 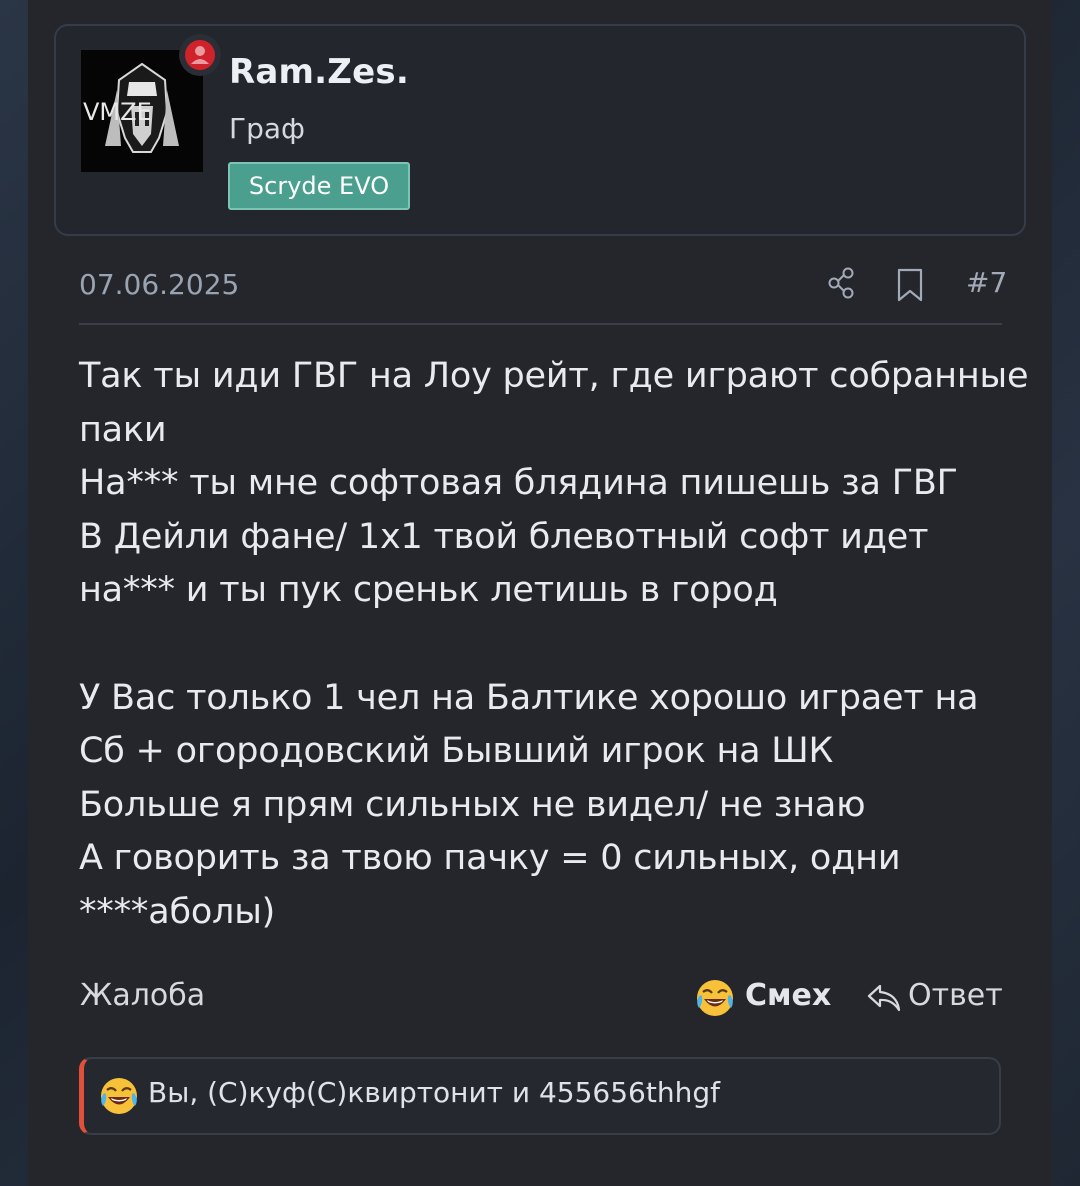 I want to click on post-body-line: паки, so click(x=123, y=429).